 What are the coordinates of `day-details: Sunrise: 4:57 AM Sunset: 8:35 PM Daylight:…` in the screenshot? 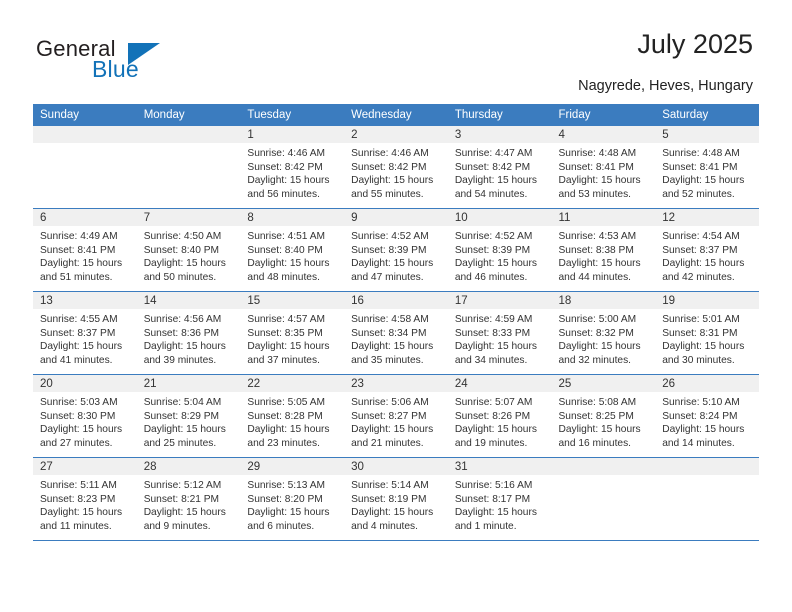 It's located at (292, 338).